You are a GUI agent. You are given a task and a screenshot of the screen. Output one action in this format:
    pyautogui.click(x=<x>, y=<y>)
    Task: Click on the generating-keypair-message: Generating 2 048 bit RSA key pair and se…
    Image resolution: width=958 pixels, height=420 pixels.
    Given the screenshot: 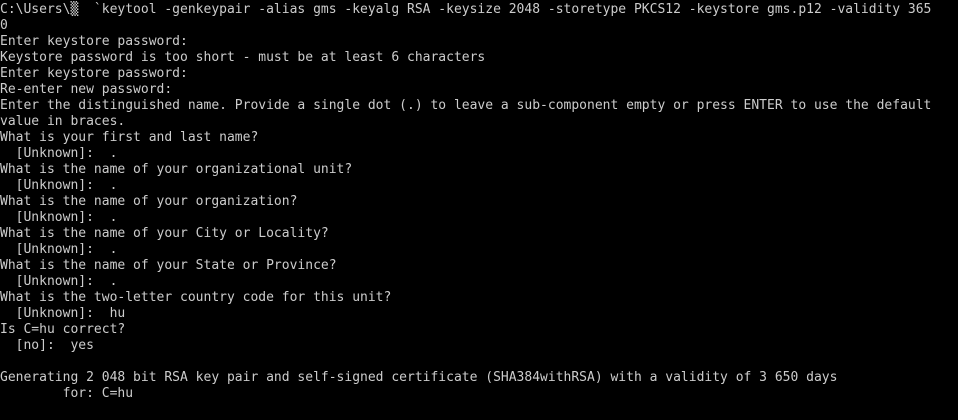 What is the action you would take?
    pyautogui.click(x=419, y=377)
    